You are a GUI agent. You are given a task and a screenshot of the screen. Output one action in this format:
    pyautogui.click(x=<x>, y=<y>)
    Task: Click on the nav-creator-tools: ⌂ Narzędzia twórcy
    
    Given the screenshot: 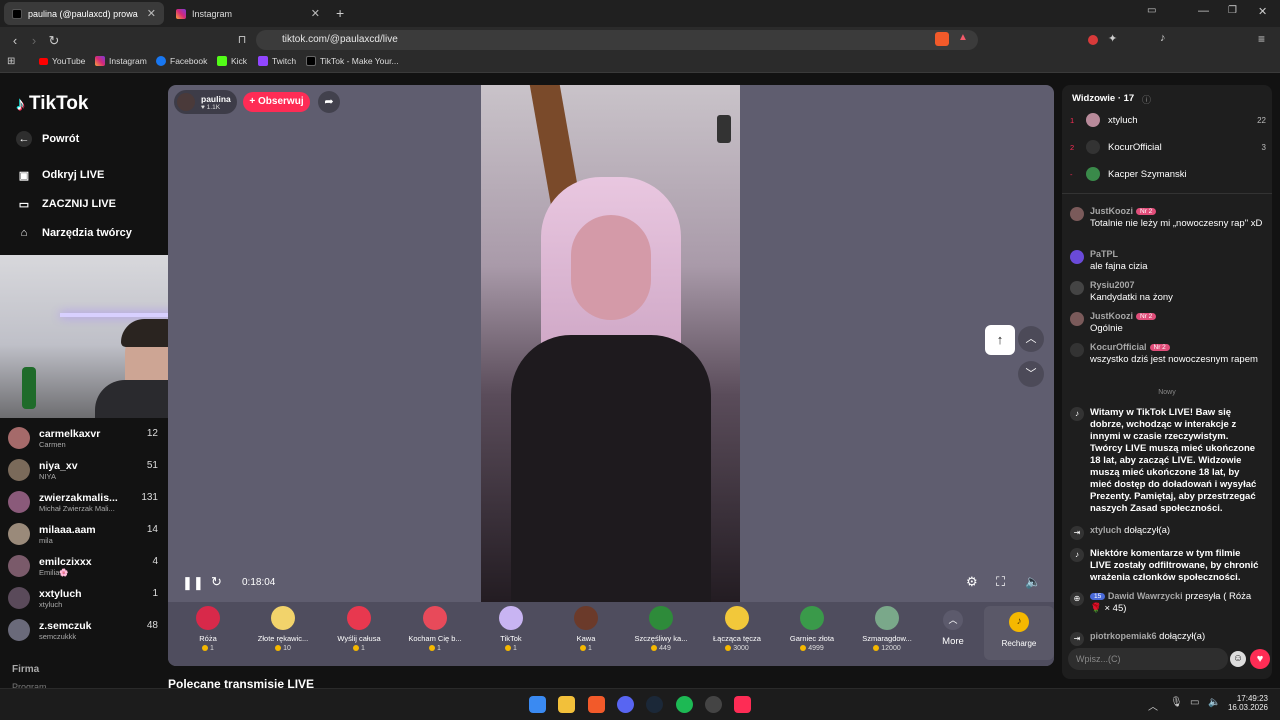 What is the action you would take?
    pyautogui.click(x=74, y=233)
    